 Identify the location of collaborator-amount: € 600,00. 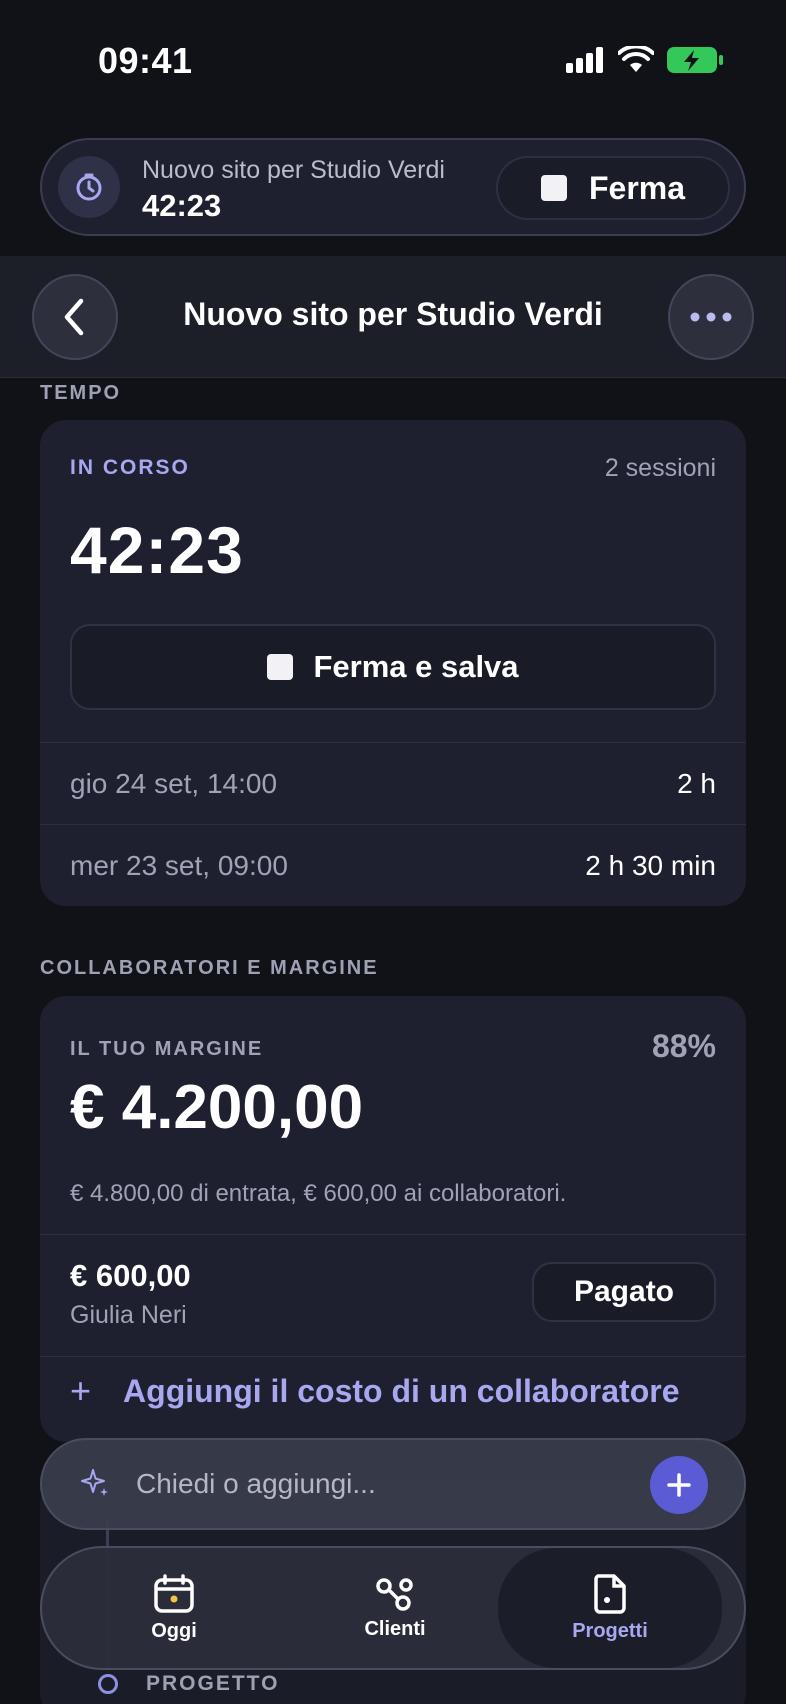
(130, 1275).